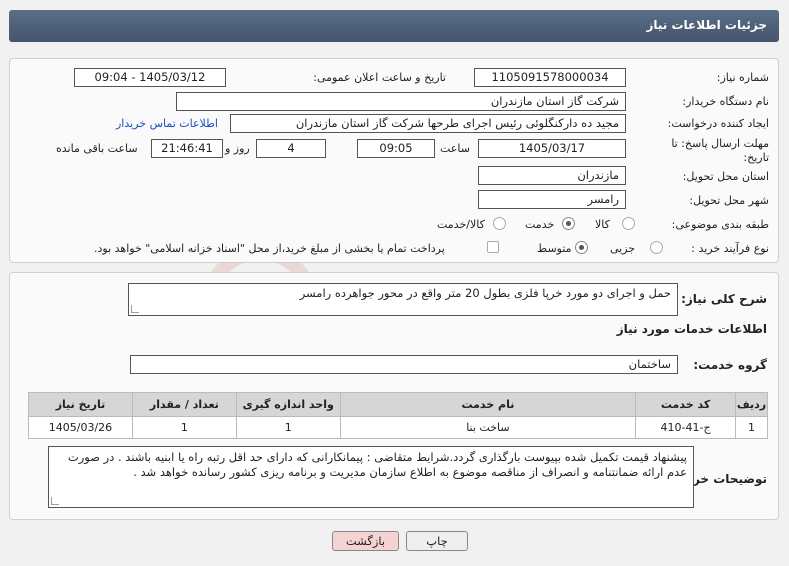 This screenshot has width=789, height=566. I want to click on category-option-goods-service: کالا/خدمت, so click(461, 224).